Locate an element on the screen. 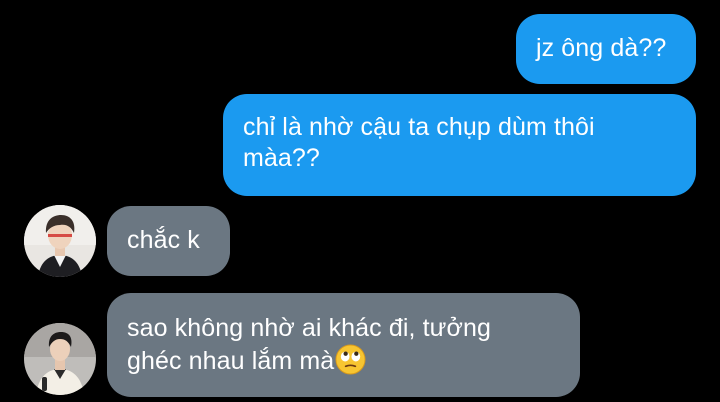  message-text: ghéc nhau lắm mà is located at coordinates (231, 361).